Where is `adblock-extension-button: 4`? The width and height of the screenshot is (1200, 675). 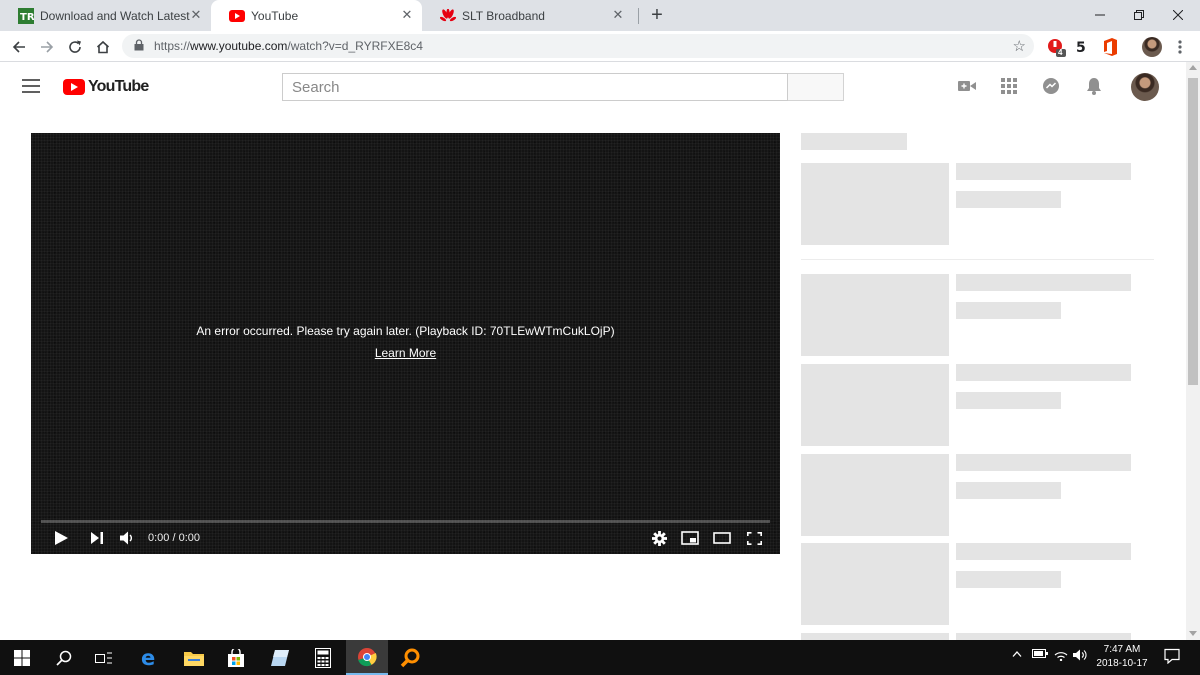
adblock-extension-button: 4 is located at coordinates (1056, 47).